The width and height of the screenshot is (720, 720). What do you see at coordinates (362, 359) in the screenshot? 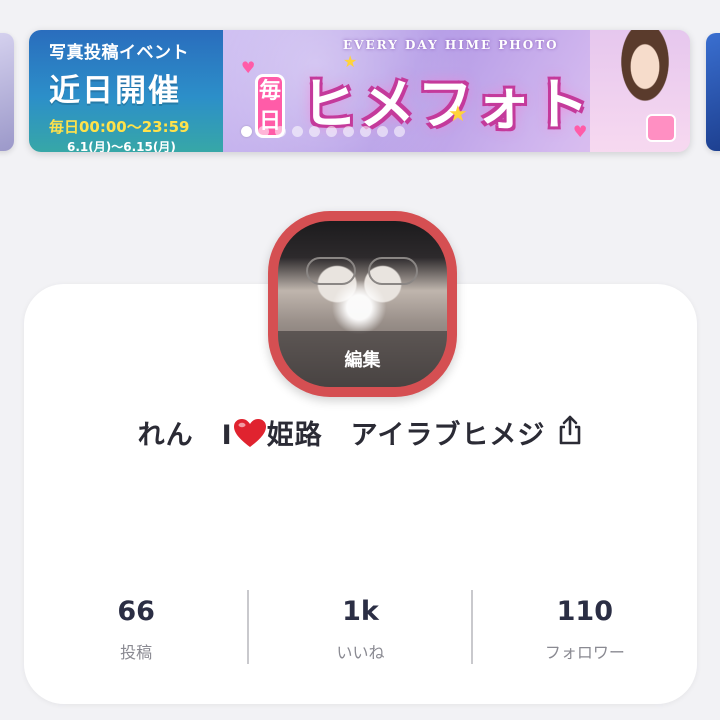
I see `avatar-edit-button: 編集` at bounding box center [362, 359].